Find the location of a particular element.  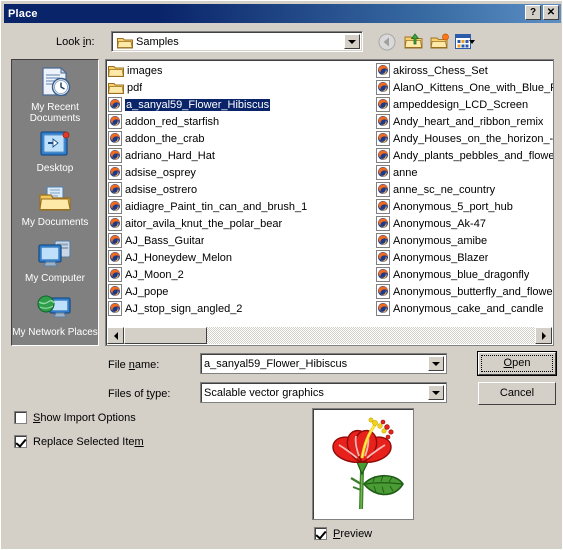

views-menu-icon is located at coordinates (465, 41).